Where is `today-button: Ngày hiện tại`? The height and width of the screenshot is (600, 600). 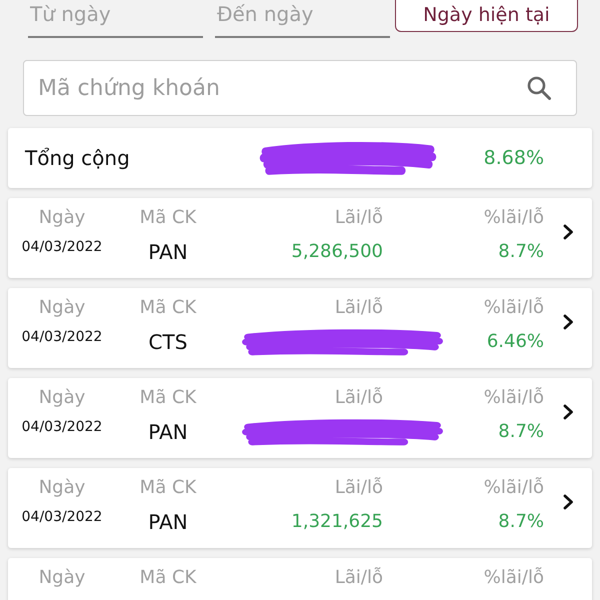 today-button: Ngày hiện tại is located at coordinates (486, 16).